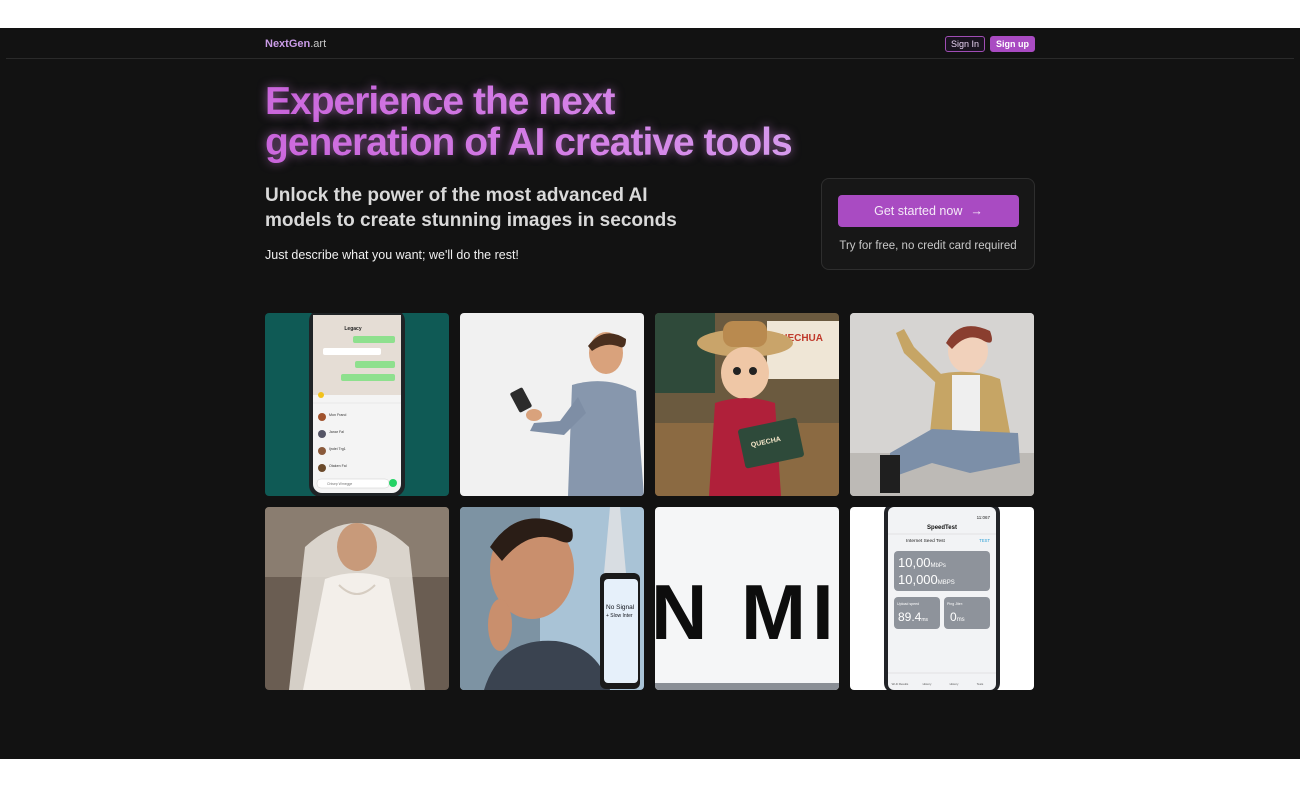 This screenshot has height=788, width=1300. I want to click on cta-note: Try for free, no credit card required, so click(928, 246).